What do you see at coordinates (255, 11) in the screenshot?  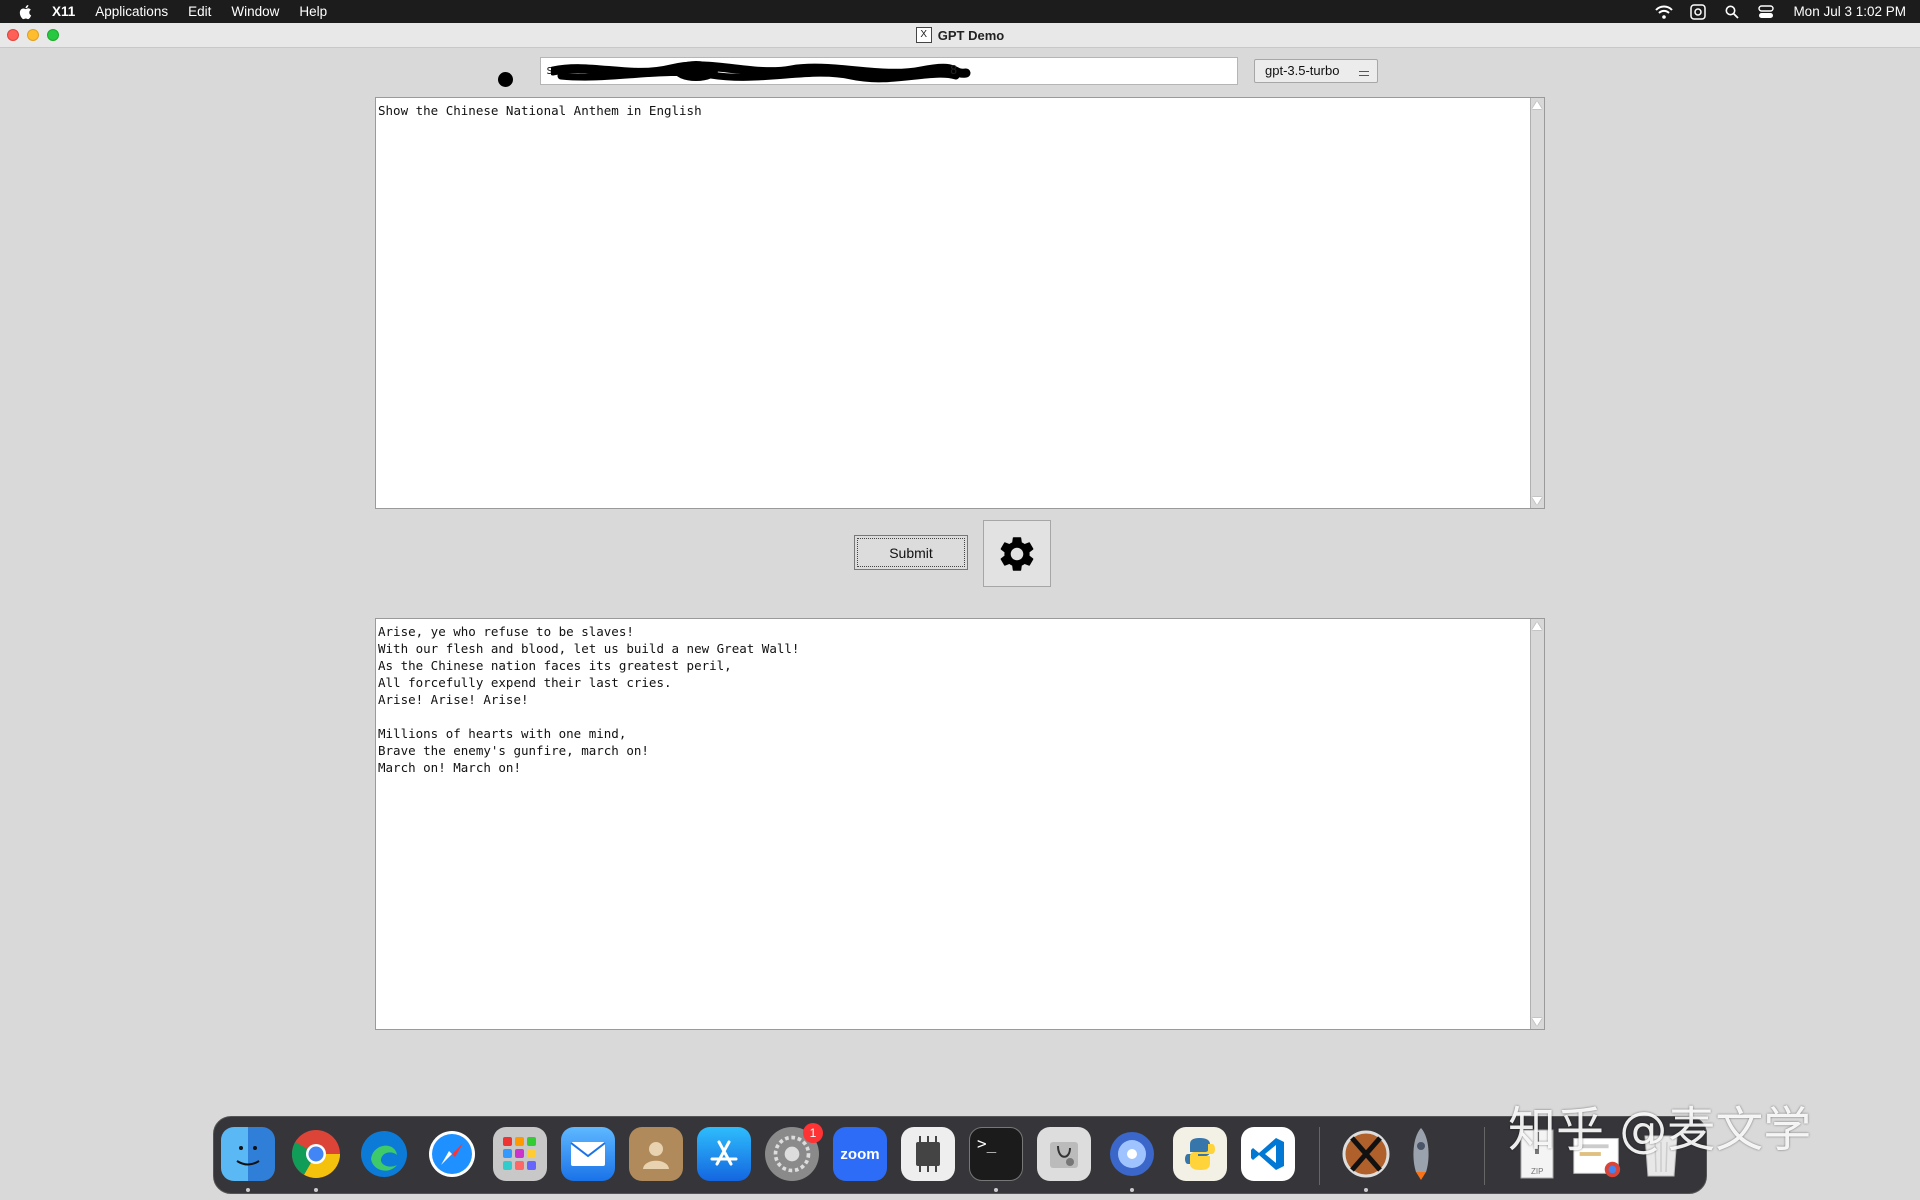 I see `menu-window: Window` at bounding box center [255, 11].